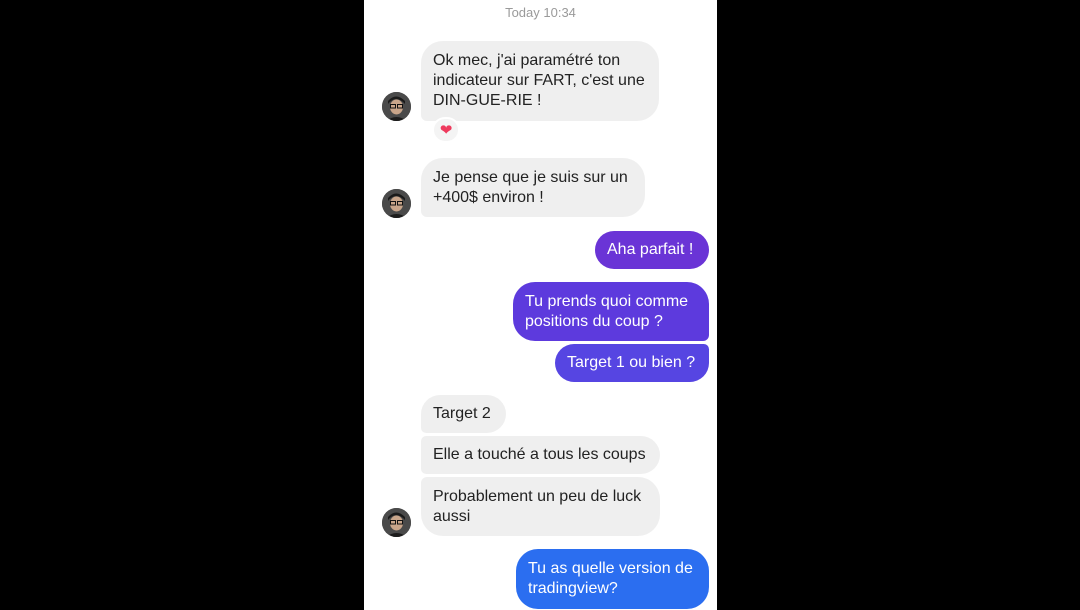 Image resolution: width=1080 pixels, height=610 pixels. I want to click on outgoing-message: Tu prends quoi comme positions du coup ?, so click(611, 311).